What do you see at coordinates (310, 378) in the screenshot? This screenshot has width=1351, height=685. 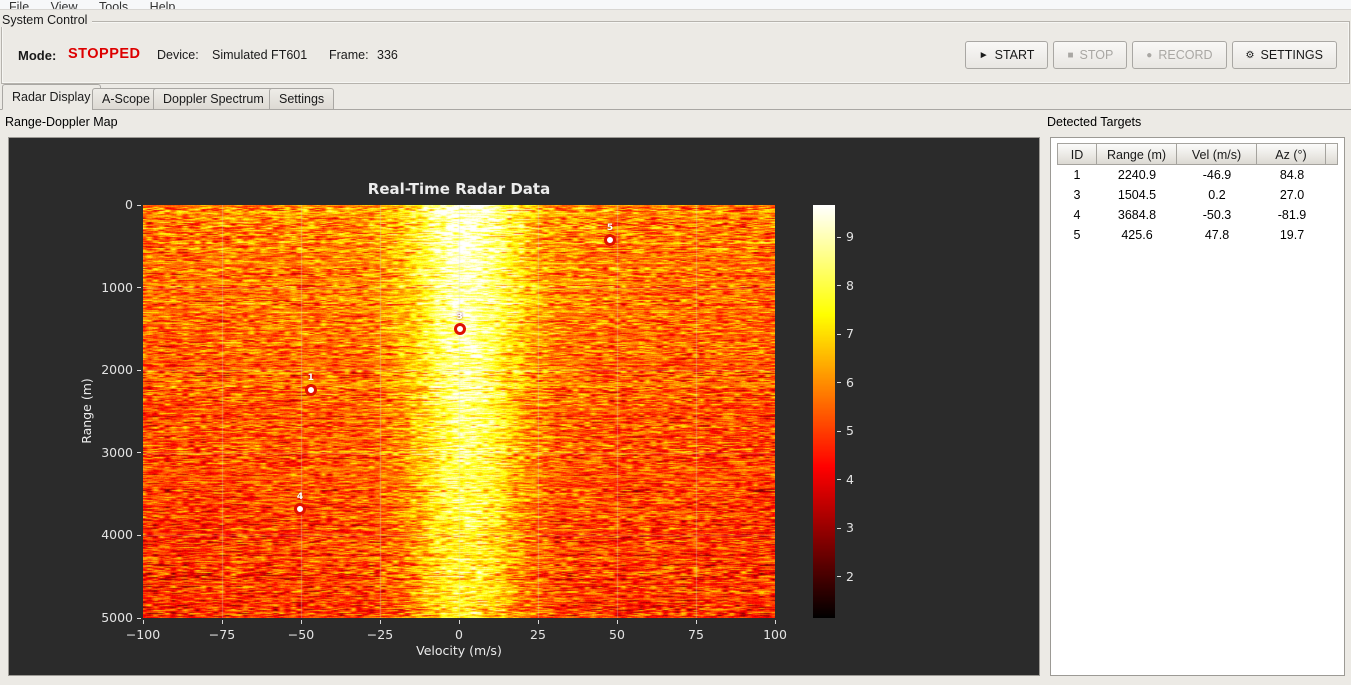 I see `target-marker-label: 1` at bounding box center [310, 378].